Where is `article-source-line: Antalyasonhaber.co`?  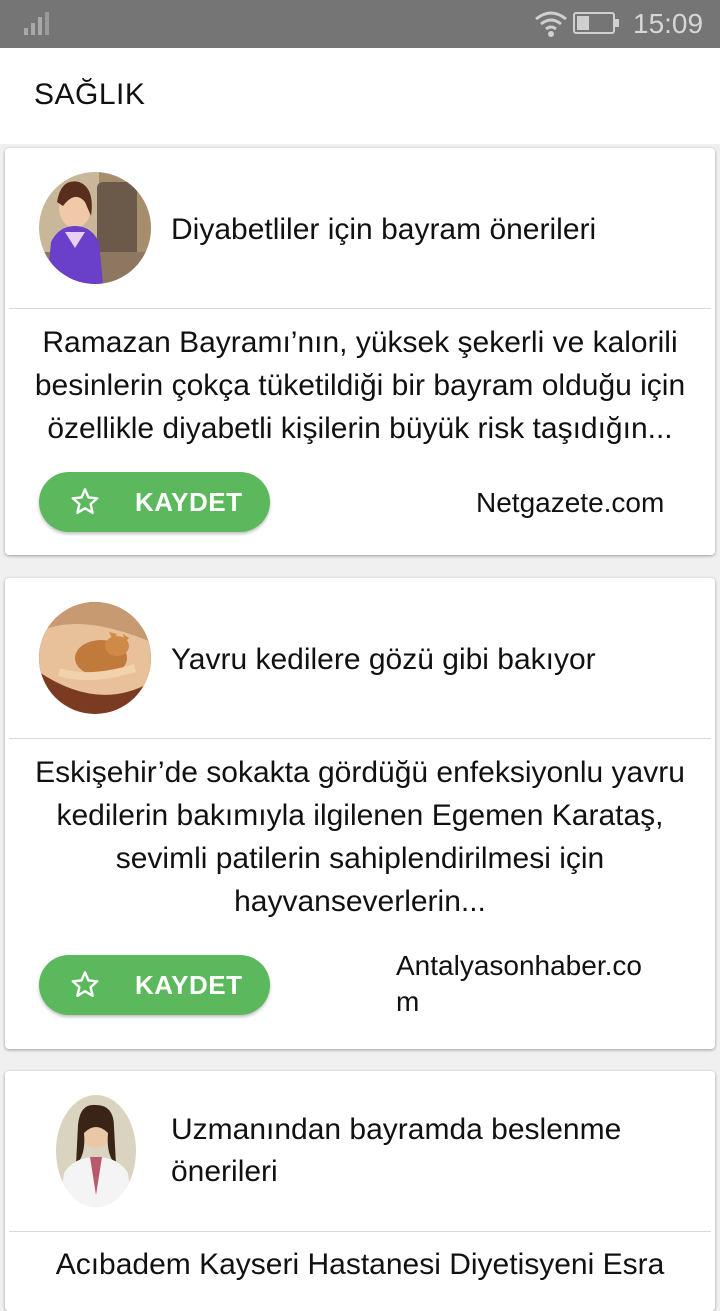
article-source-line: Antalyasonhaber.co is located at coordinates (519, 965).